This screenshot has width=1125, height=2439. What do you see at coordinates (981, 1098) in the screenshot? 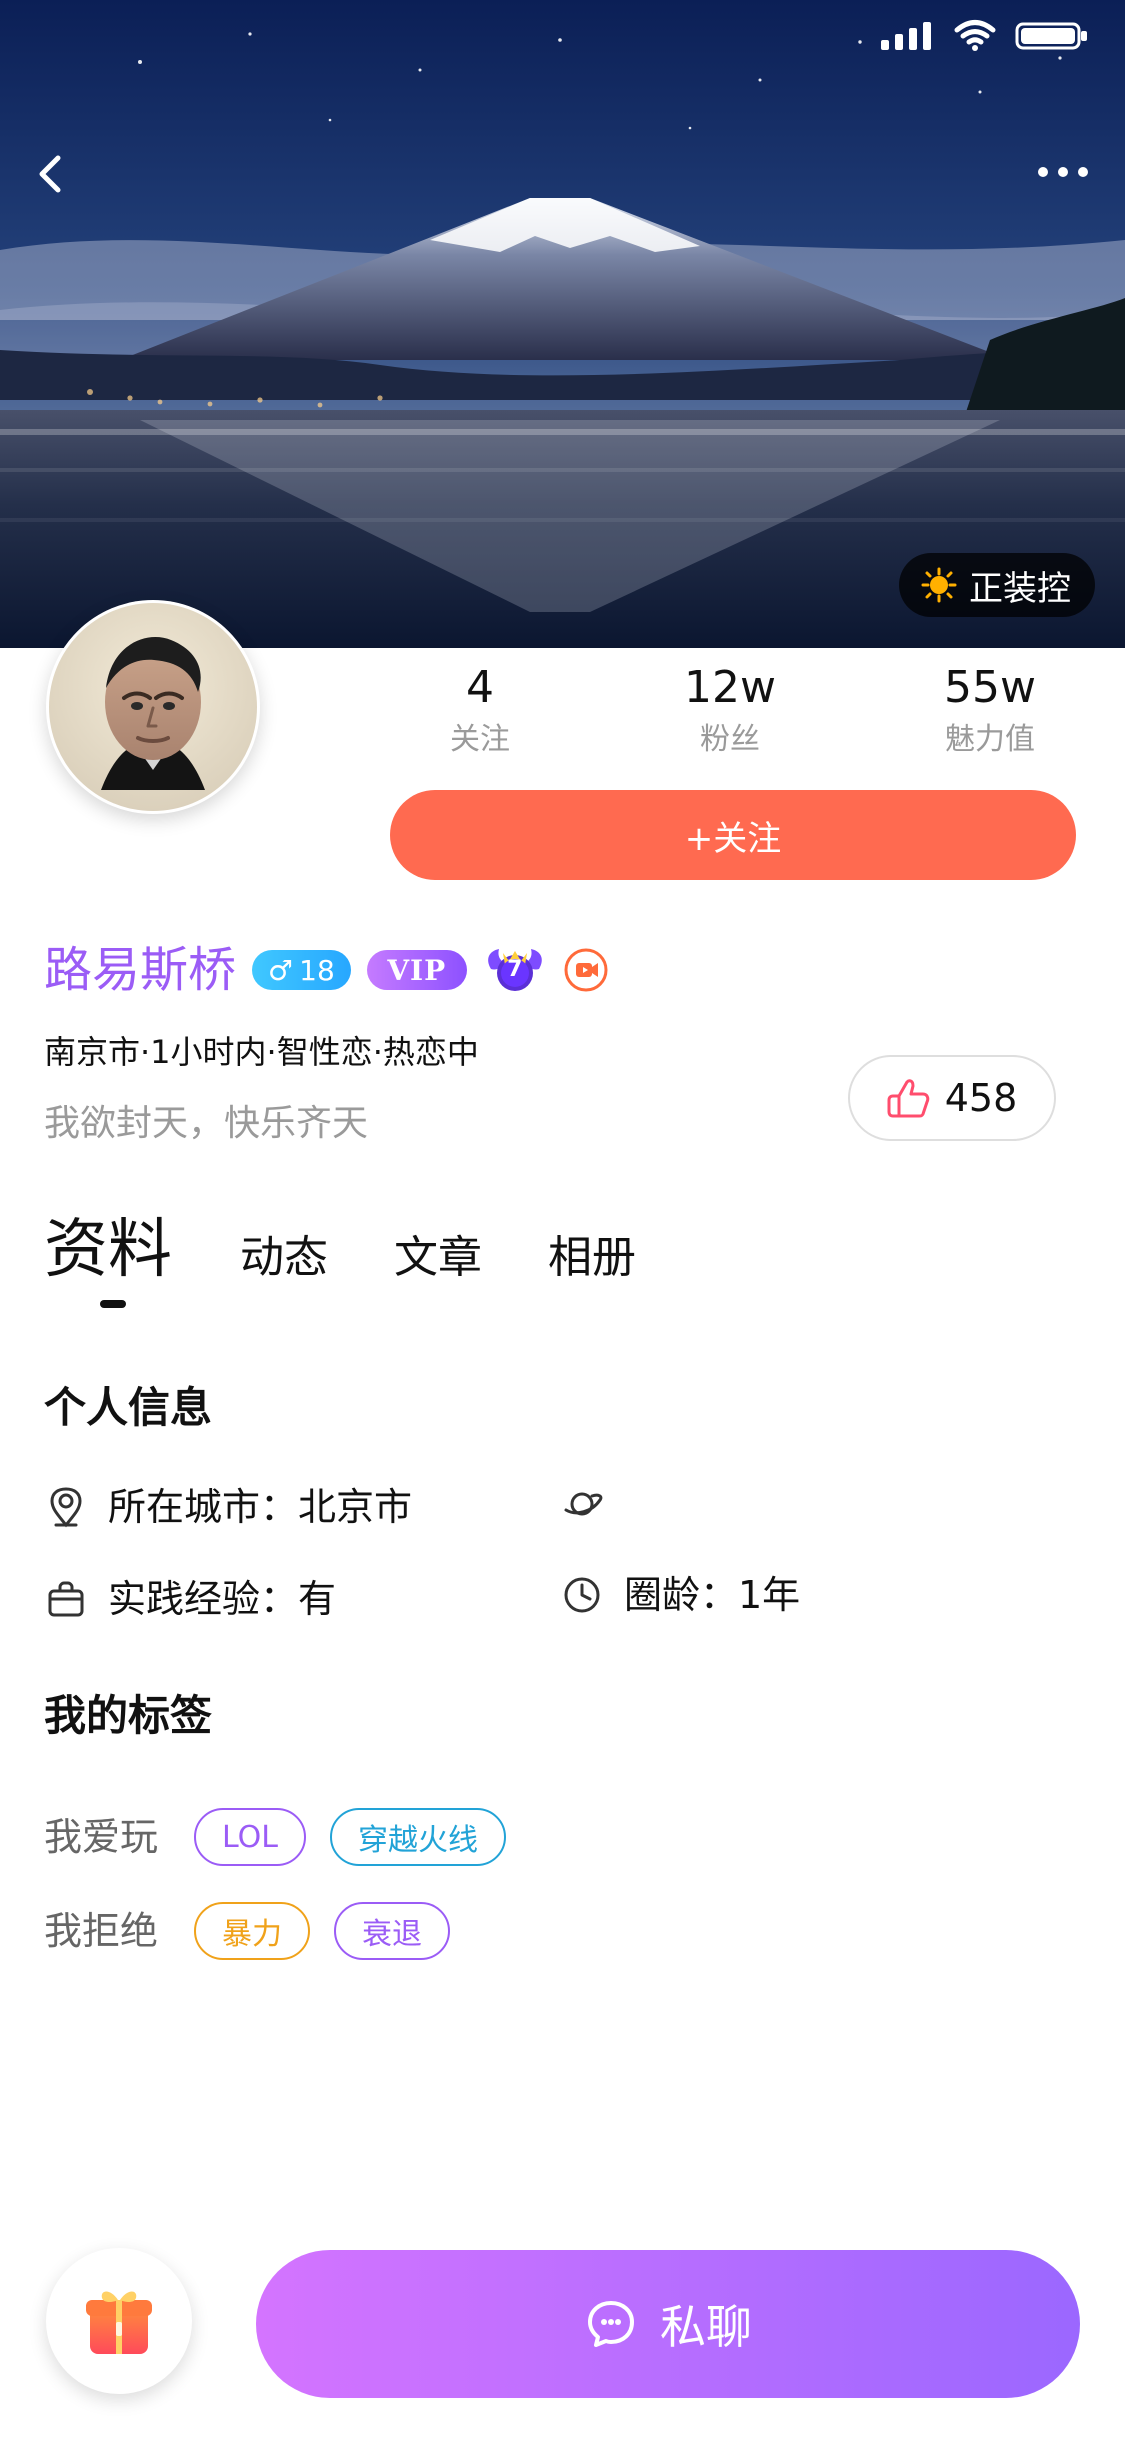
I see `like-count: 458` at bounding box center [981, 1098].